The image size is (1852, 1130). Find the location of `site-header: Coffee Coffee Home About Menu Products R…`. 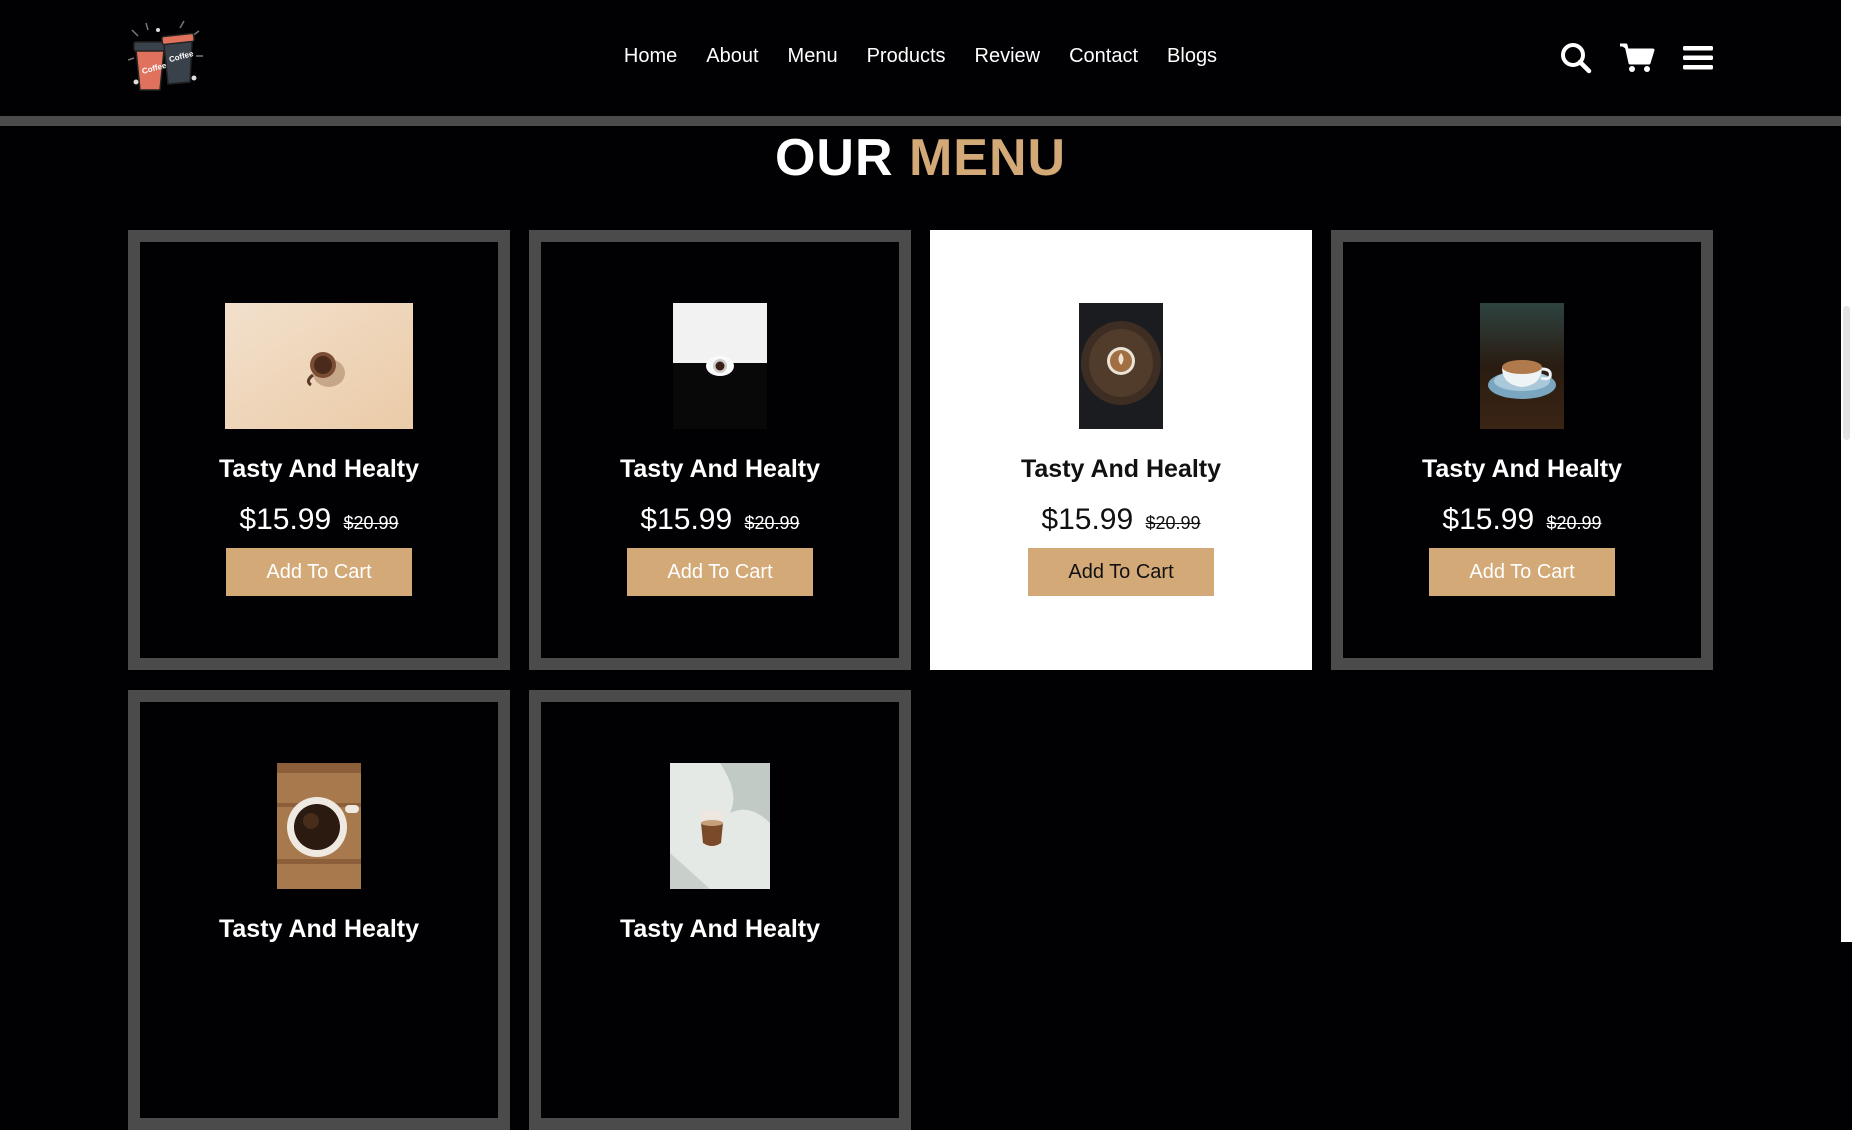

site-header: Coffee Coffee Home About Menu Products R… is located at coordinates (920, 63).